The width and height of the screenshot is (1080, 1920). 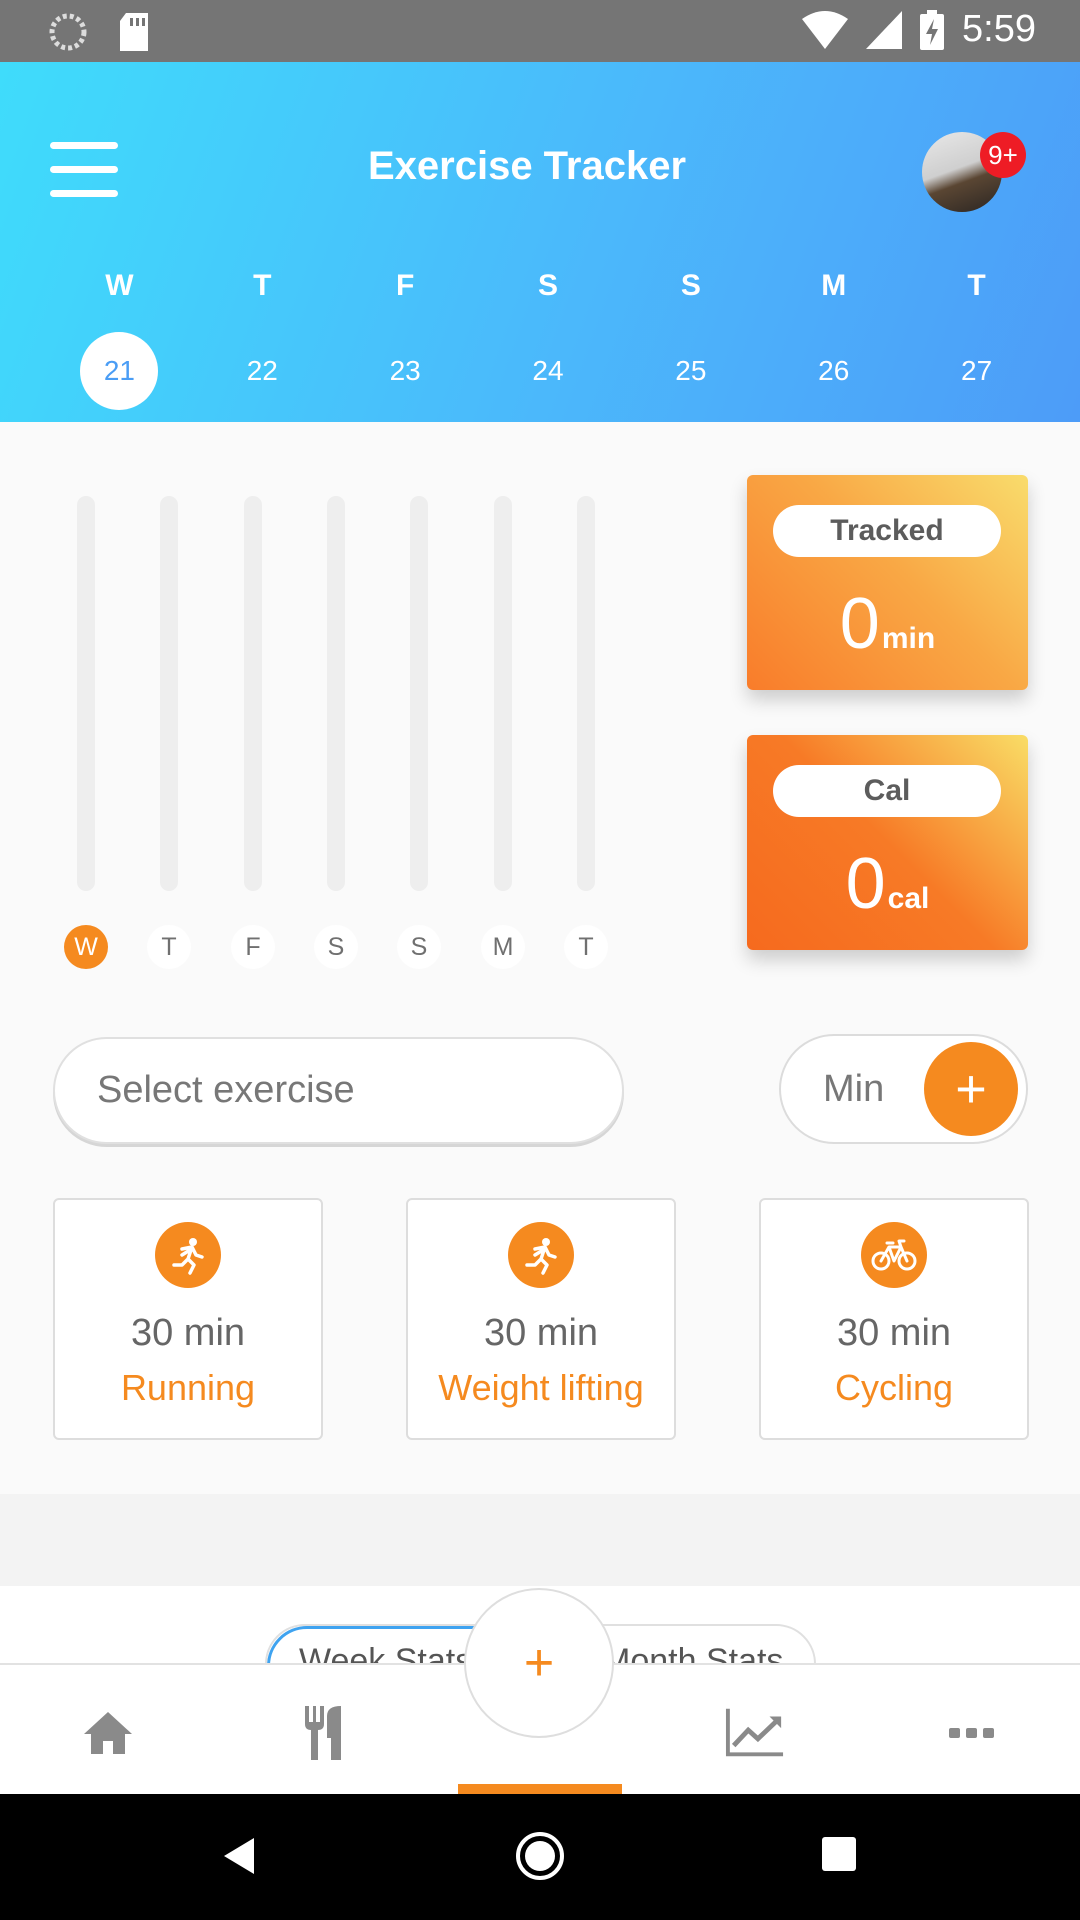 I want to click on tracked-value: 0, so click(x=859, y=624).